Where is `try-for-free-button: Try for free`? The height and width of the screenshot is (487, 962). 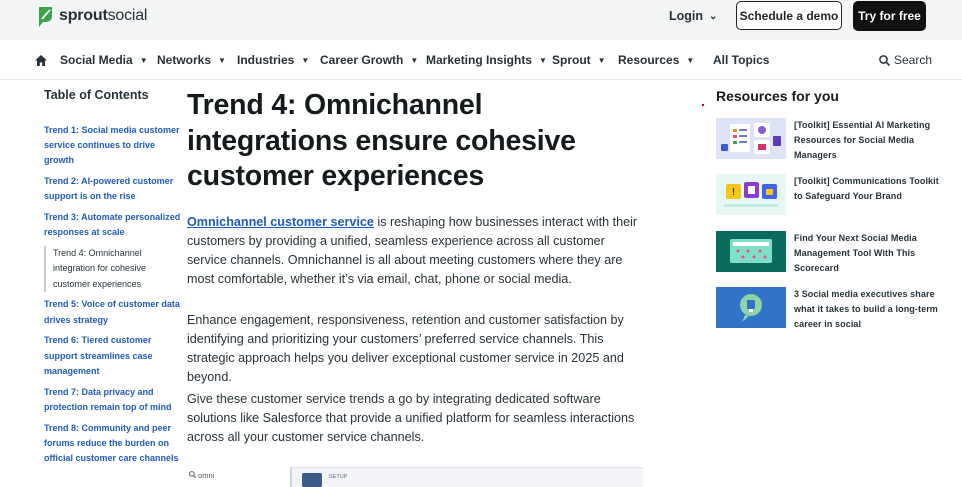
try-for-free-button: Try for free is located at coordinates (889, 16).